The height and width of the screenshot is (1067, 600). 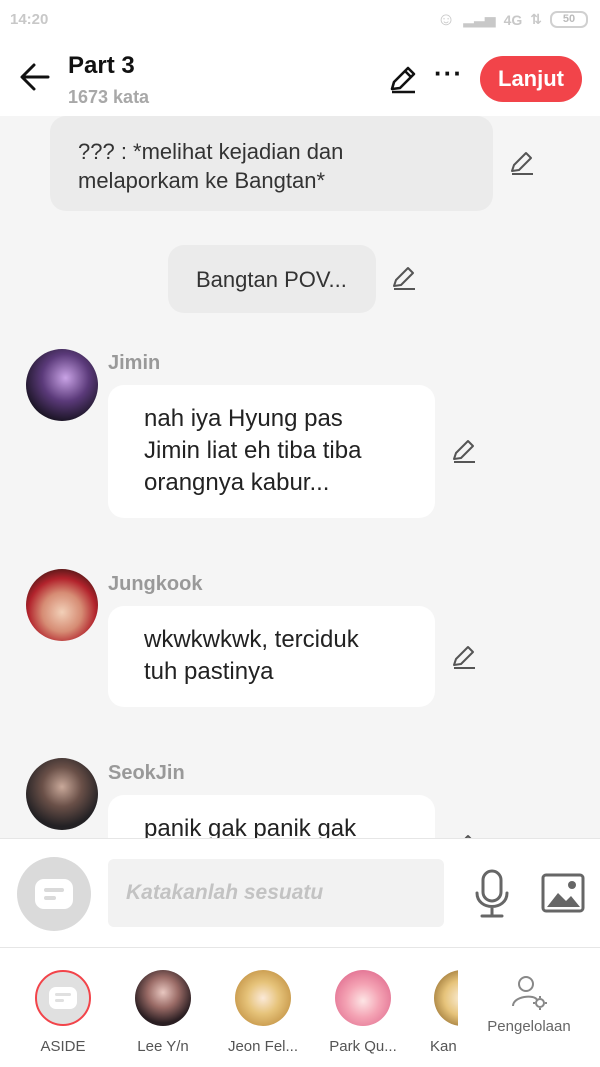 What do you see at coordinates (529, 1026) in the screenshot?
I see `manage-label: Pengelolaan` at bounding box center [529, 1026].